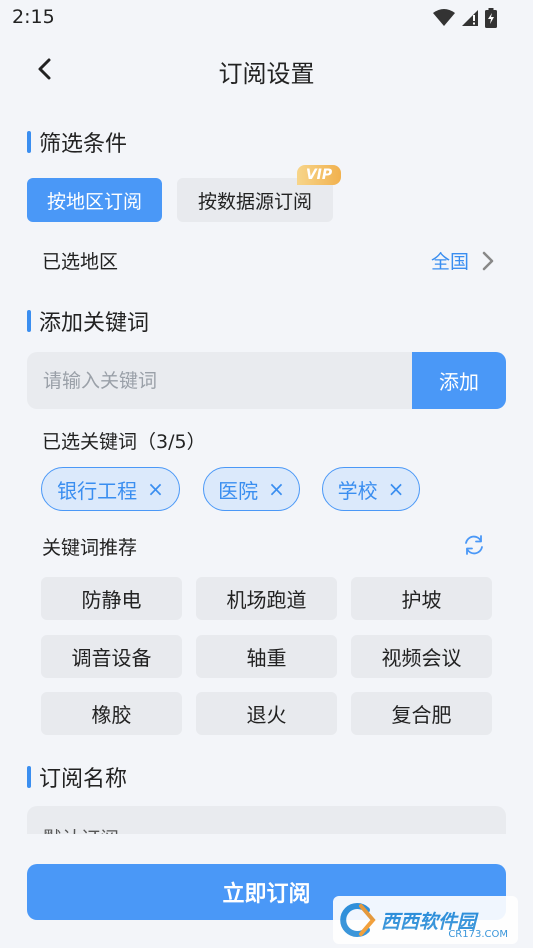 The height and width of the screenshot is (948, 533). I want to click on recommended-keyword: 退火, so click(266, 713).